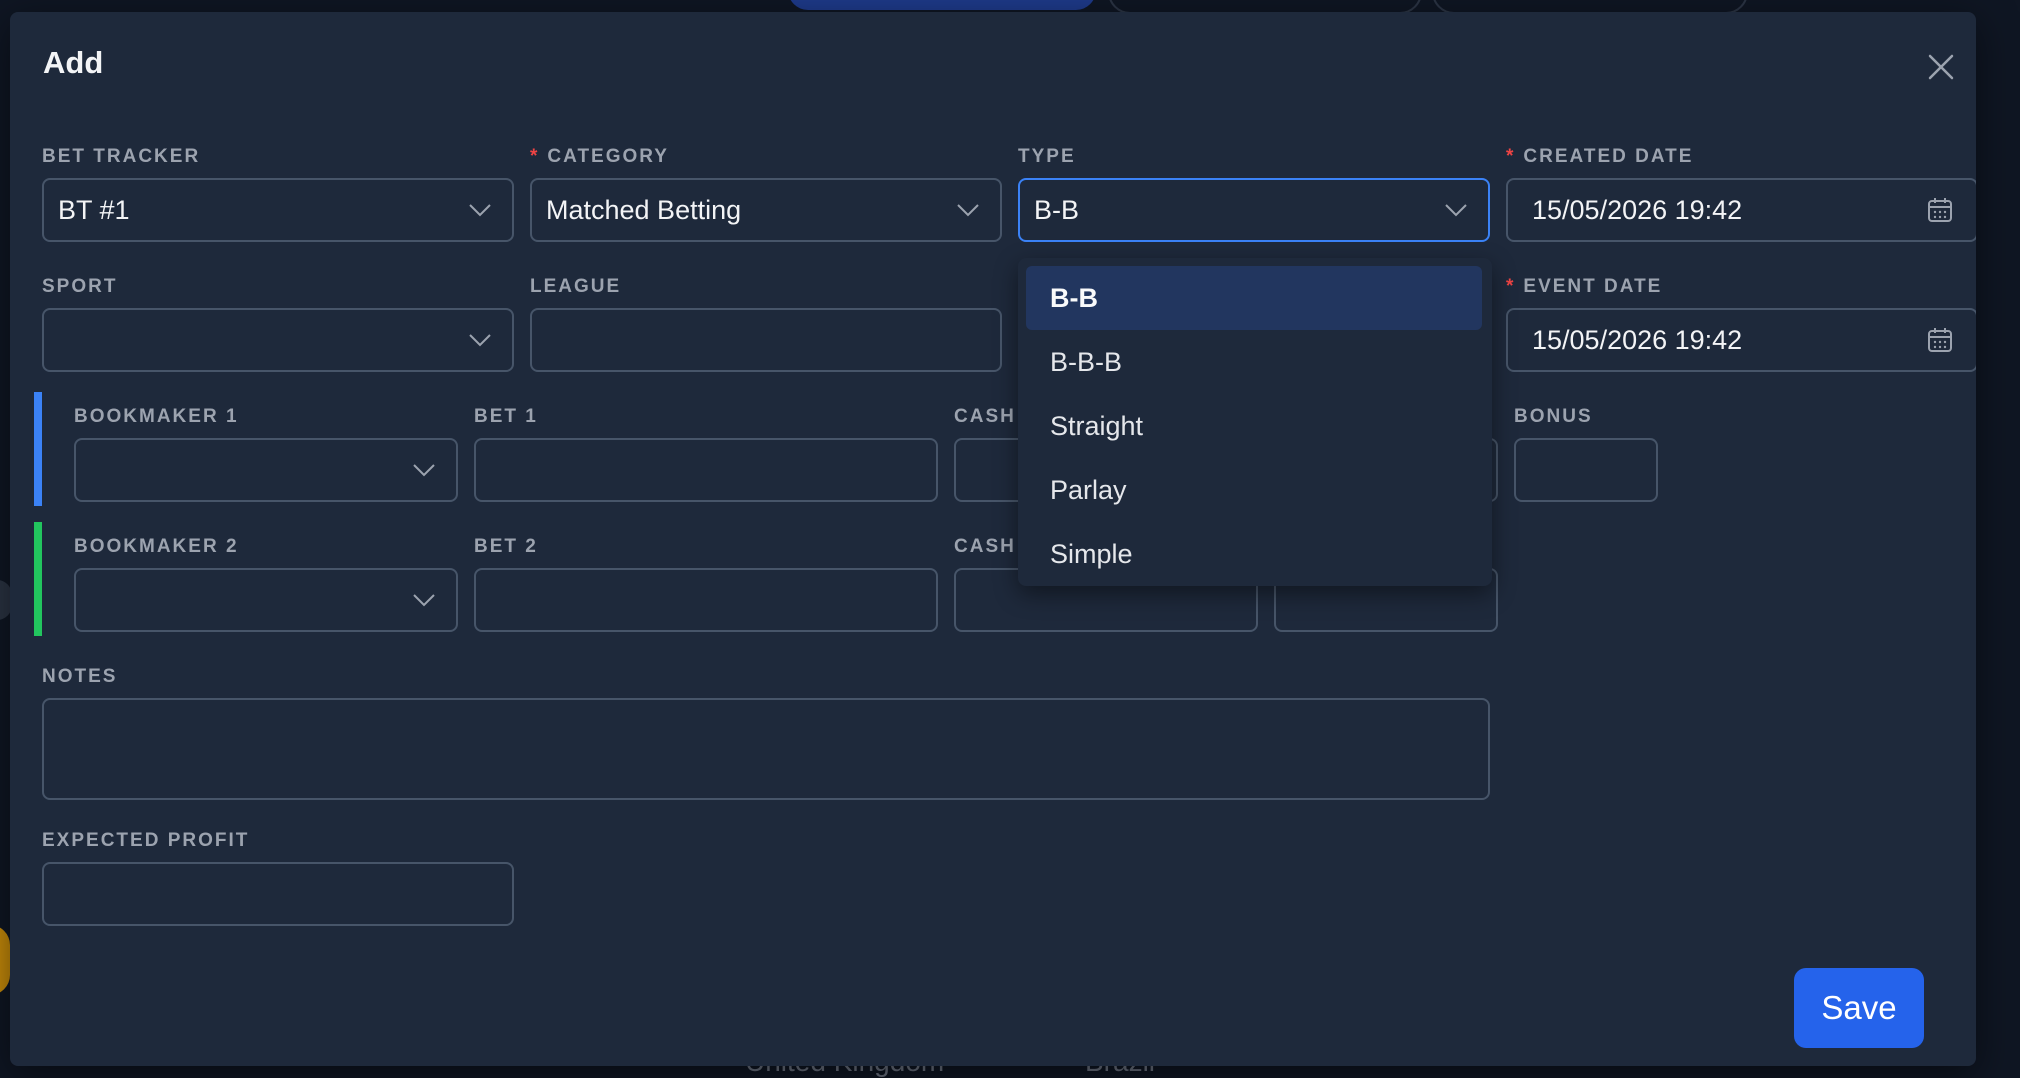  I want to click on created-date-label: * CREATED DATE, so click(1599, 157).